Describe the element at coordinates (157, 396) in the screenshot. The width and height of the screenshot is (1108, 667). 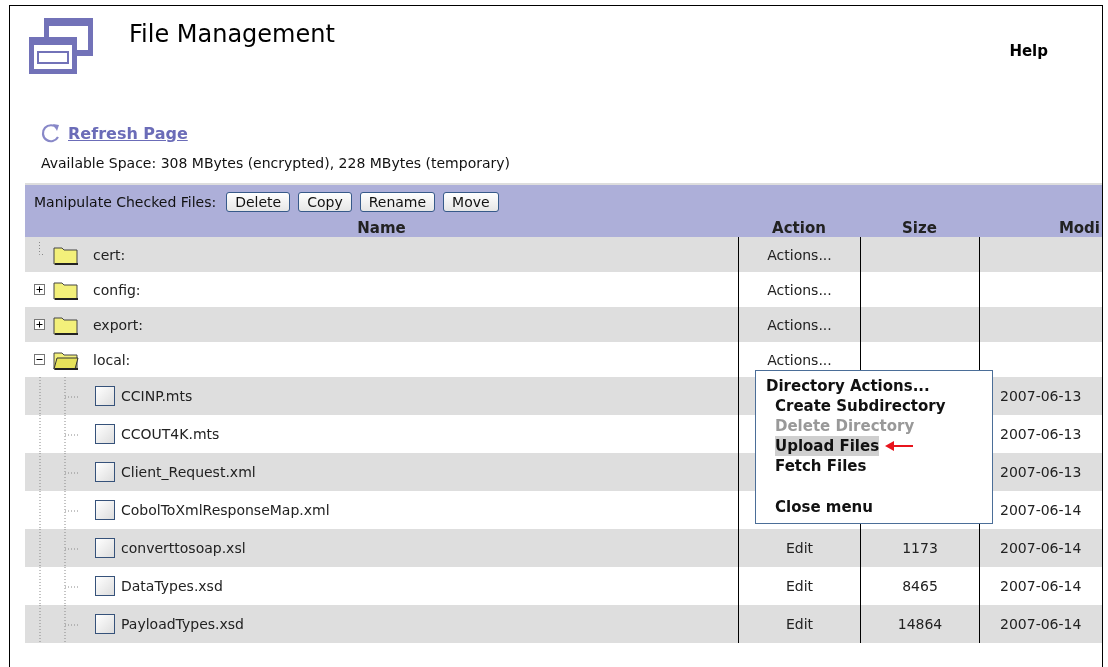
I see `file-name: CCINP.mts` at that location.